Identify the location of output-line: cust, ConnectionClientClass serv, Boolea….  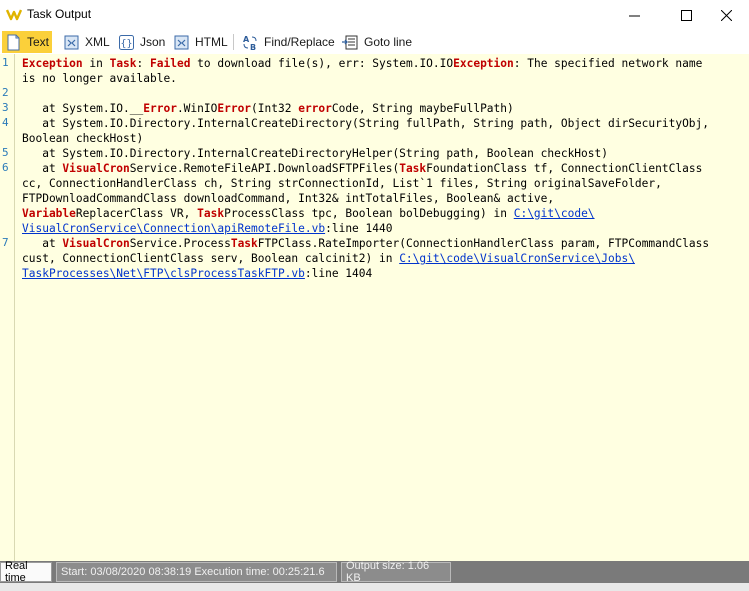
(384, 258).